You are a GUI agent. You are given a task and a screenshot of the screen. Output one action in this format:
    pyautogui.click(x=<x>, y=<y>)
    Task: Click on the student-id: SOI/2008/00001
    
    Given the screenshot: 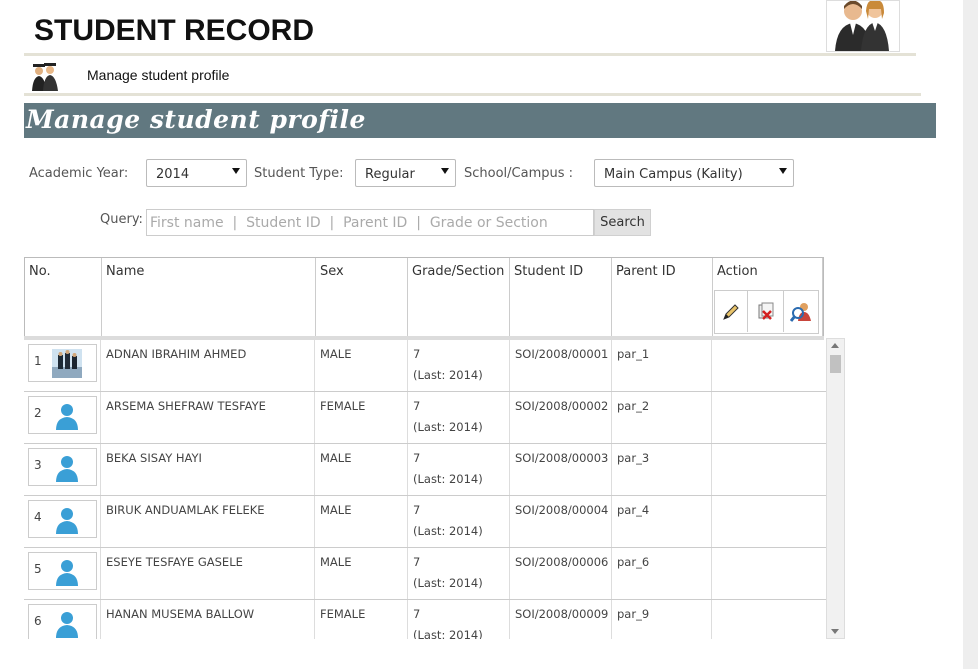 What is the action you would take?
    pyautogui.click(x=561, y=365)
    